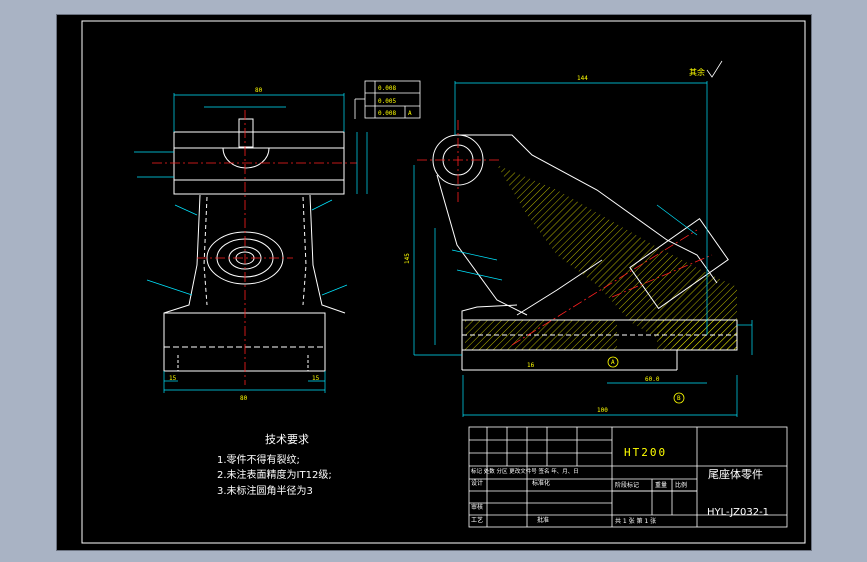  I want to click on dim-side-top: 144, so click(582, 78).